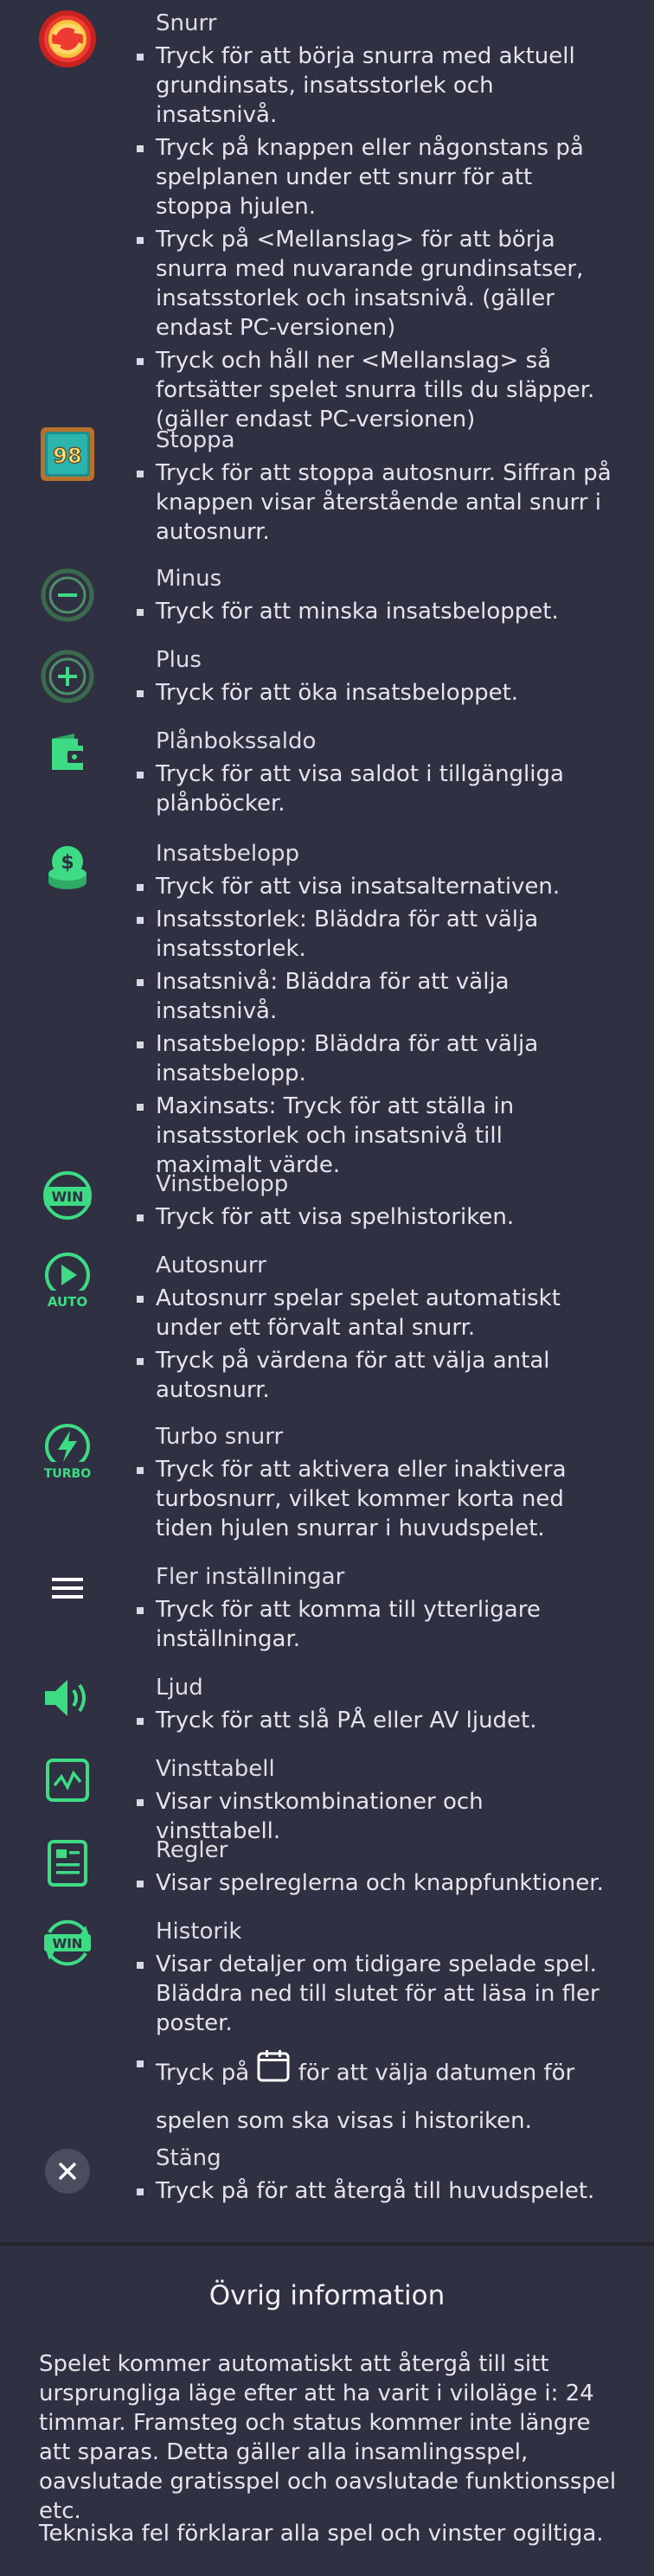 This screenshot has height=2576, width=654. I want to click on help-bullet: Tryck för att visa spelhistoriken., so click(375, 1217).